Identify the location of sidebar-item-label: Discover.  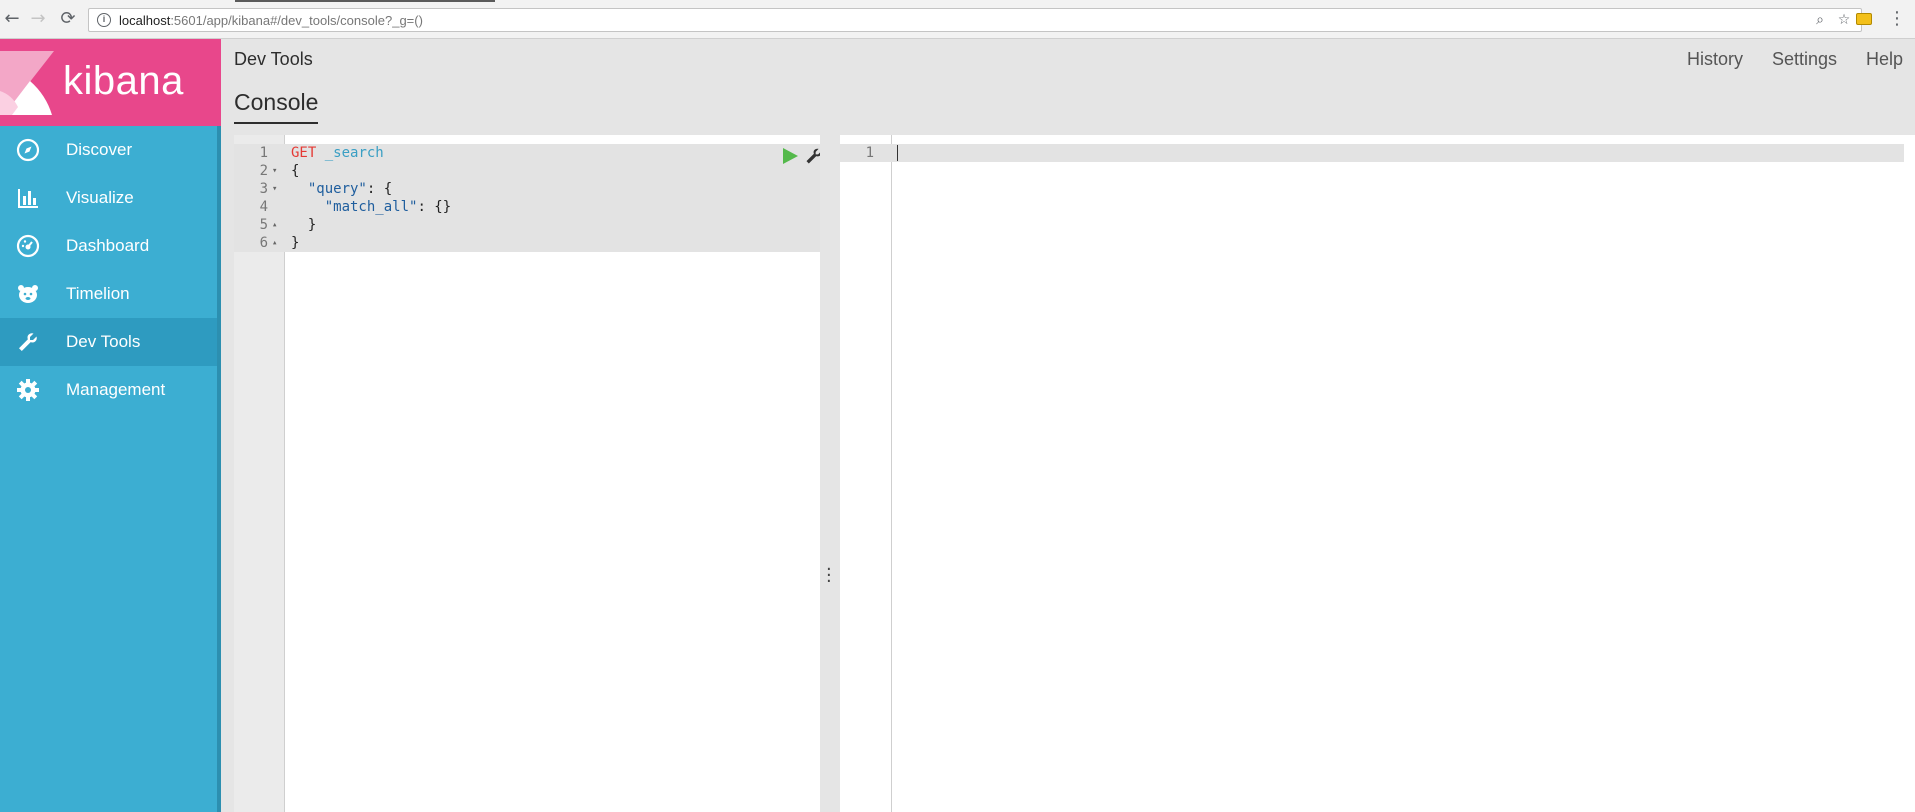
(99, 149).